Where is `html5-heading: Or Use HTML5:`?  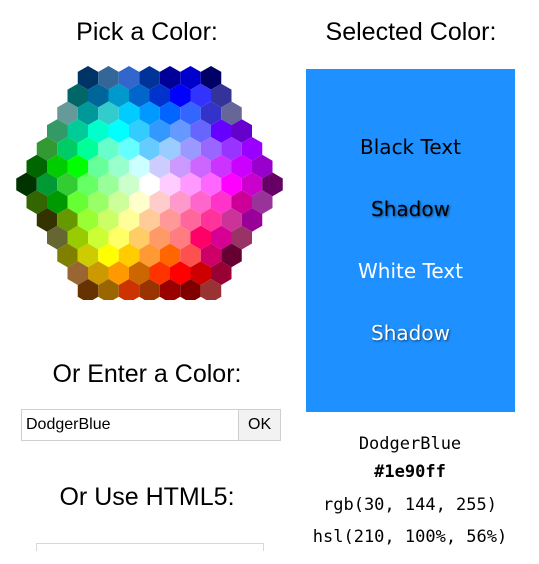
html5-heading: Or Use HTML5: is located at coordinates (147, 497).